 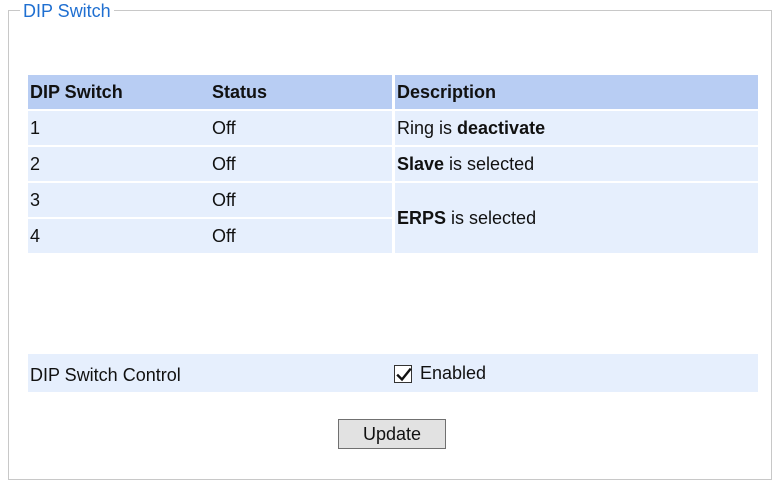 I want to click on table-row: 3 Off ERPS is selected, so click(x=393, y=218).